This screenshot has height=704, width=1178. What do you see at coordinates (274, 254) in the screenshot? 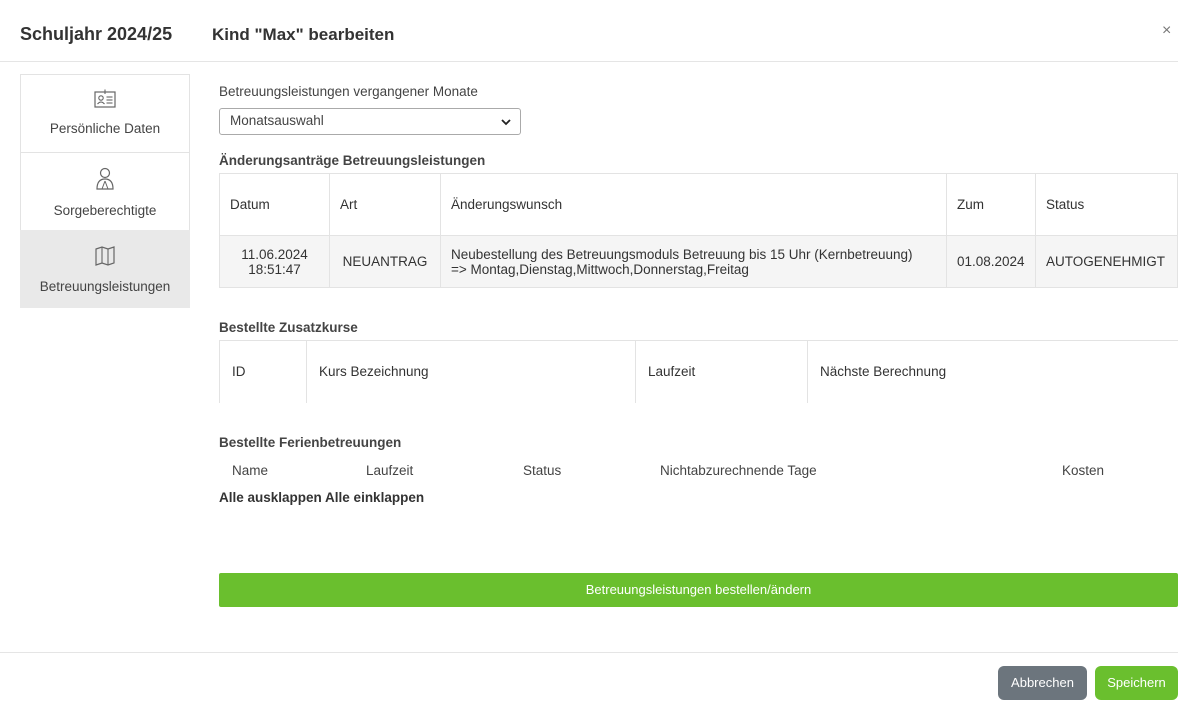
I see `date-value: 11.06.2024` at bounding box center [274, 254].